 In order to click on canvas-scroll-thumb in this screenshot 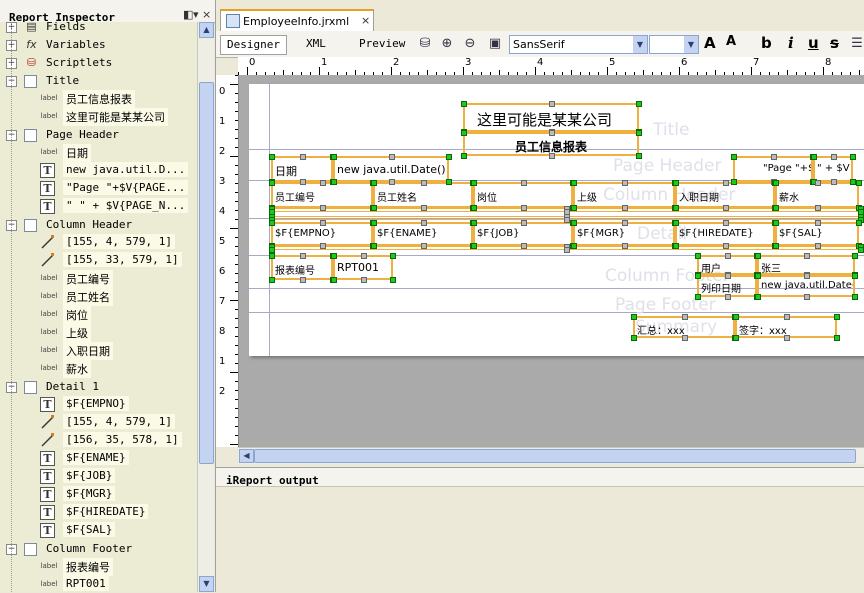, I will do `click(555, 456)`.